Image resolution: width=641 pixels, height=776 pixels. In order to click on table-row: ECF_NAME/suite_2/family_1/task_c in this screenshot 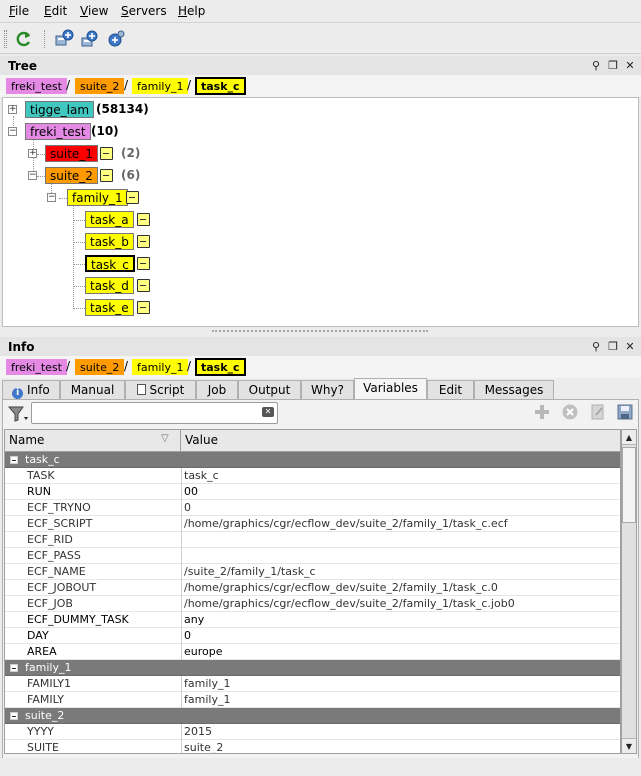, I will do `click(312, 572)`.